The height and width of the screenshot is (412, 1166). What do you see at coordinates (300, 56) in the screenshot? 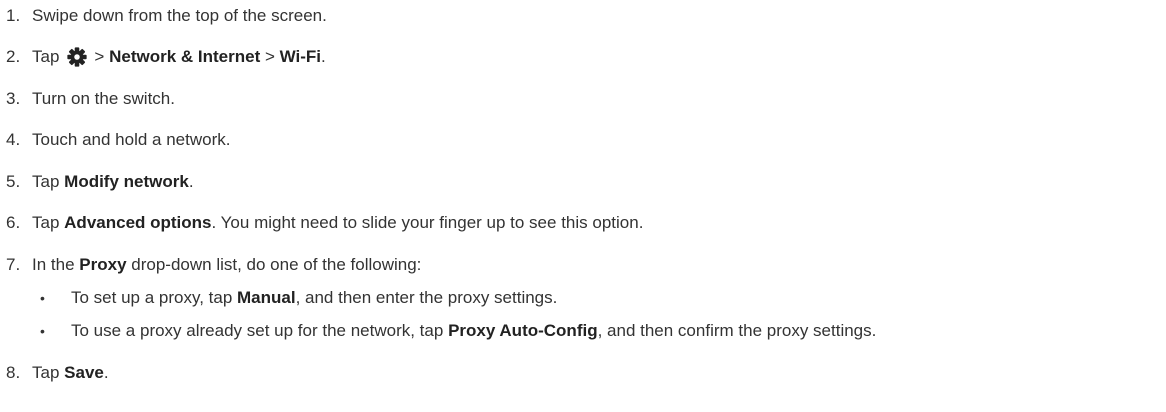
I see `wifi-label: Wi-Fi` at bounding box center [300, 56].